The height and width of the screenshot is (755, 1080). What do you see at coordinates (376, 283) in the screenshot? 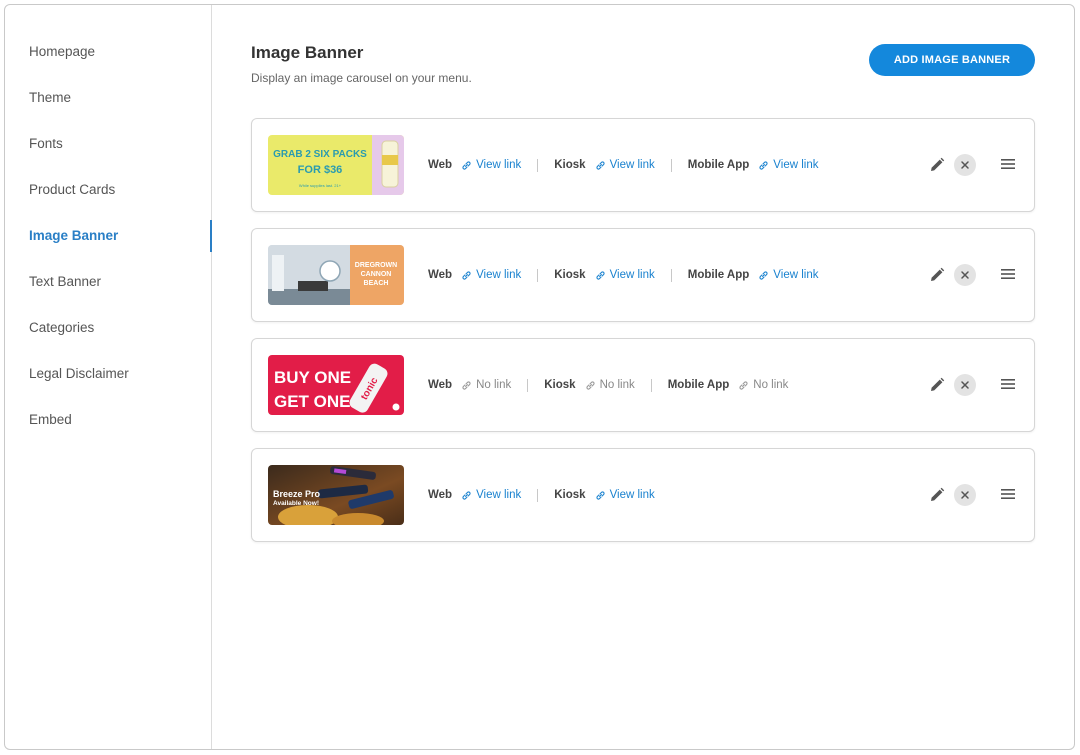
I see `banner-image-text: BEACH` at bounding box center [376, 283].